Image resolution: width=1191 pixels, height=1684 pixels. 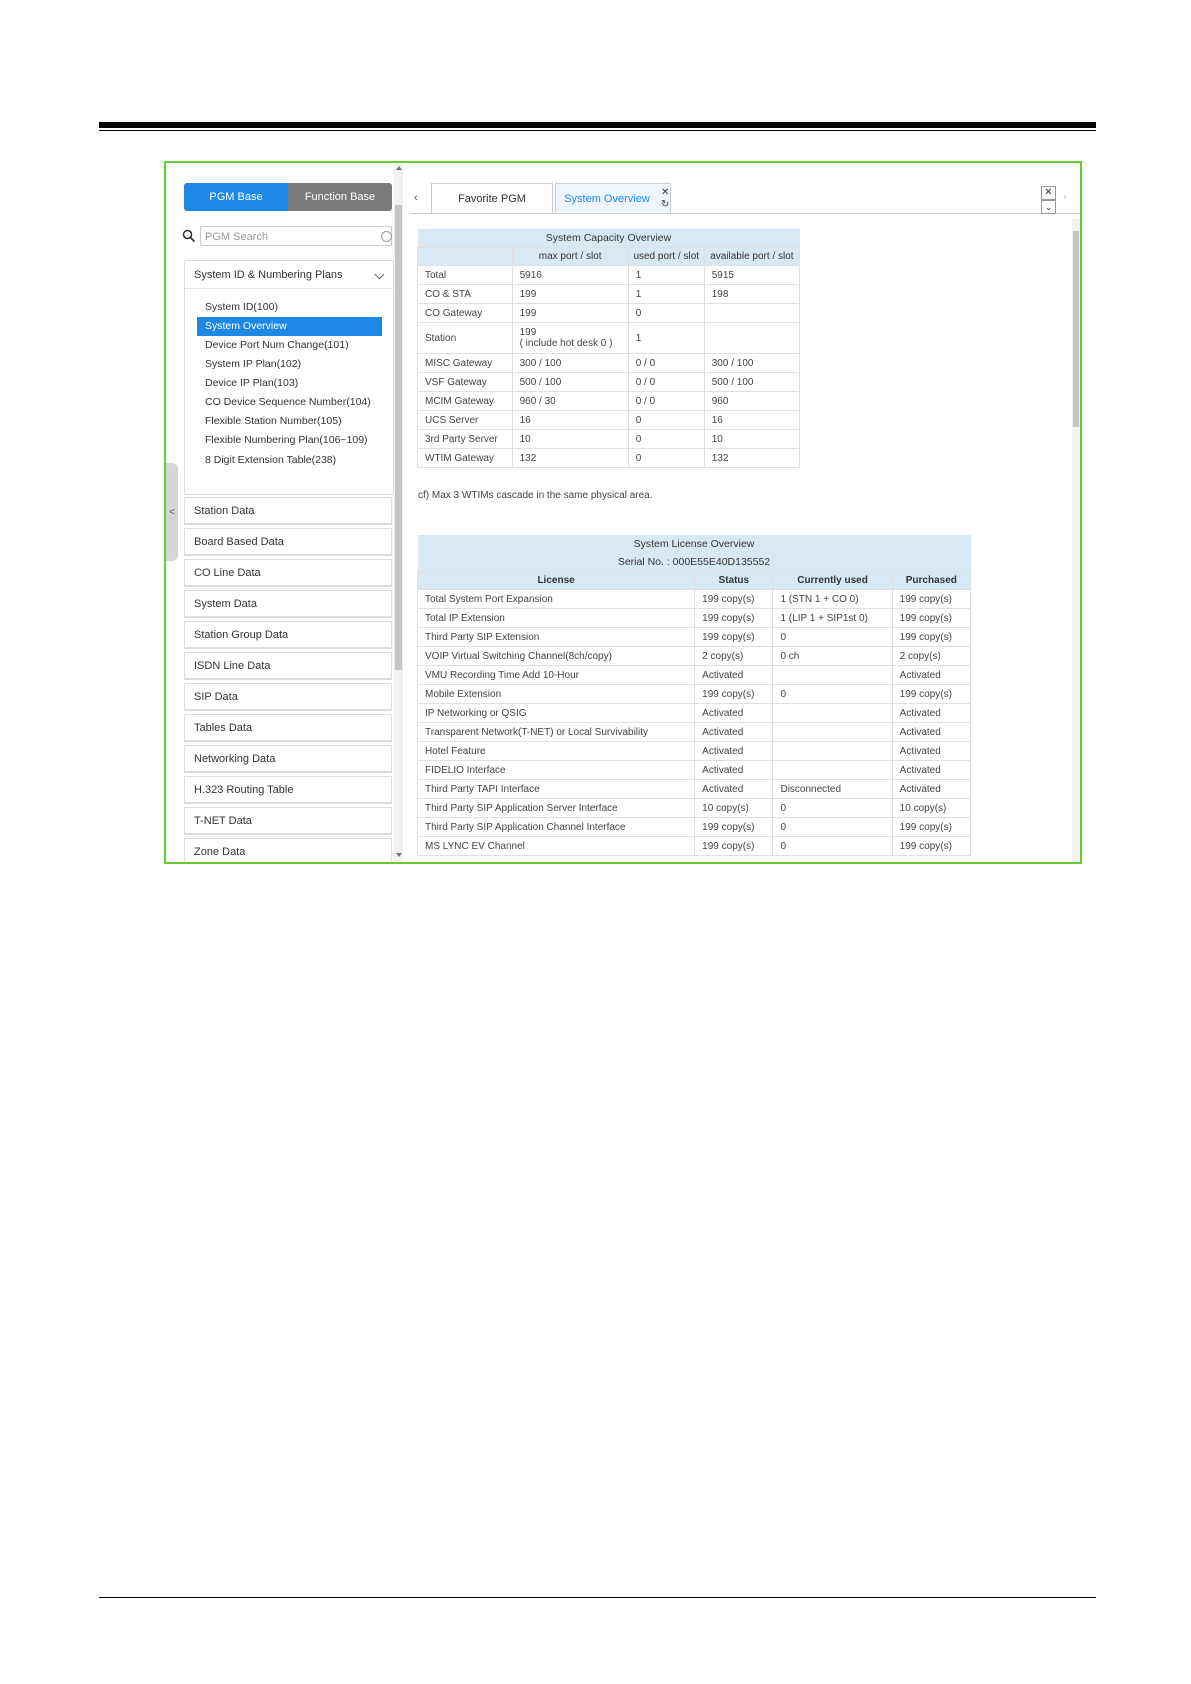 What do you see at coordinates (289, 383) in the screenshot?
I see `menu-item-device-ip-plan: Device IP Plan(103)` at bounding box center [289, 383].